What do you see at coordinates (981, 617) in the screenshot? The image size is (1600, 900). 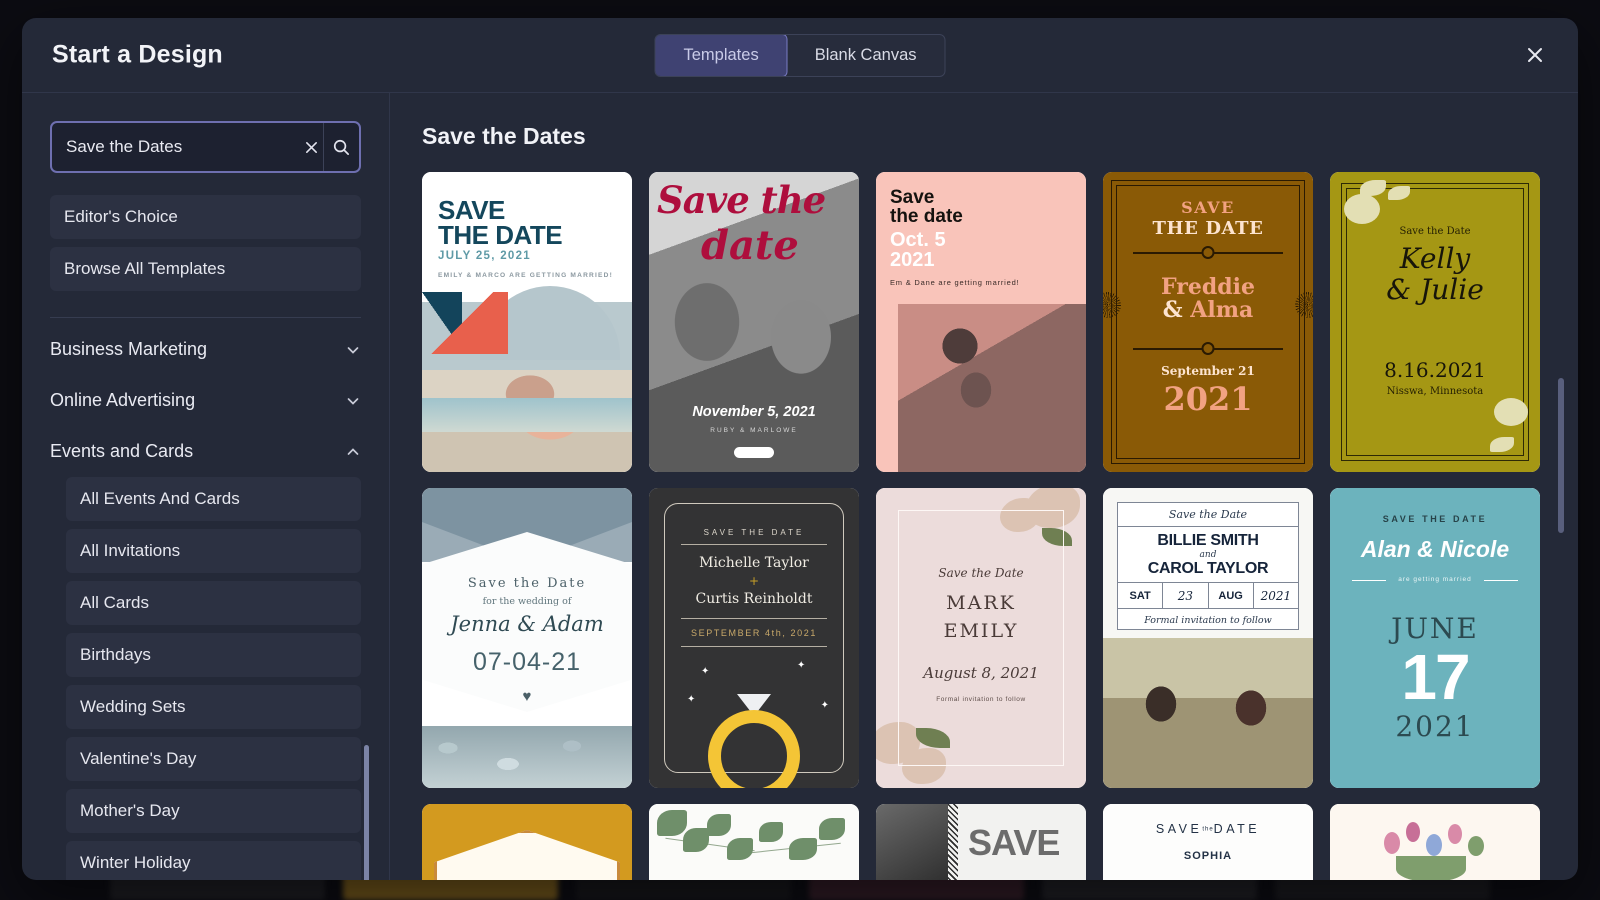 I see `template-names: MARK EMILY` at bounding box center [981, 617].